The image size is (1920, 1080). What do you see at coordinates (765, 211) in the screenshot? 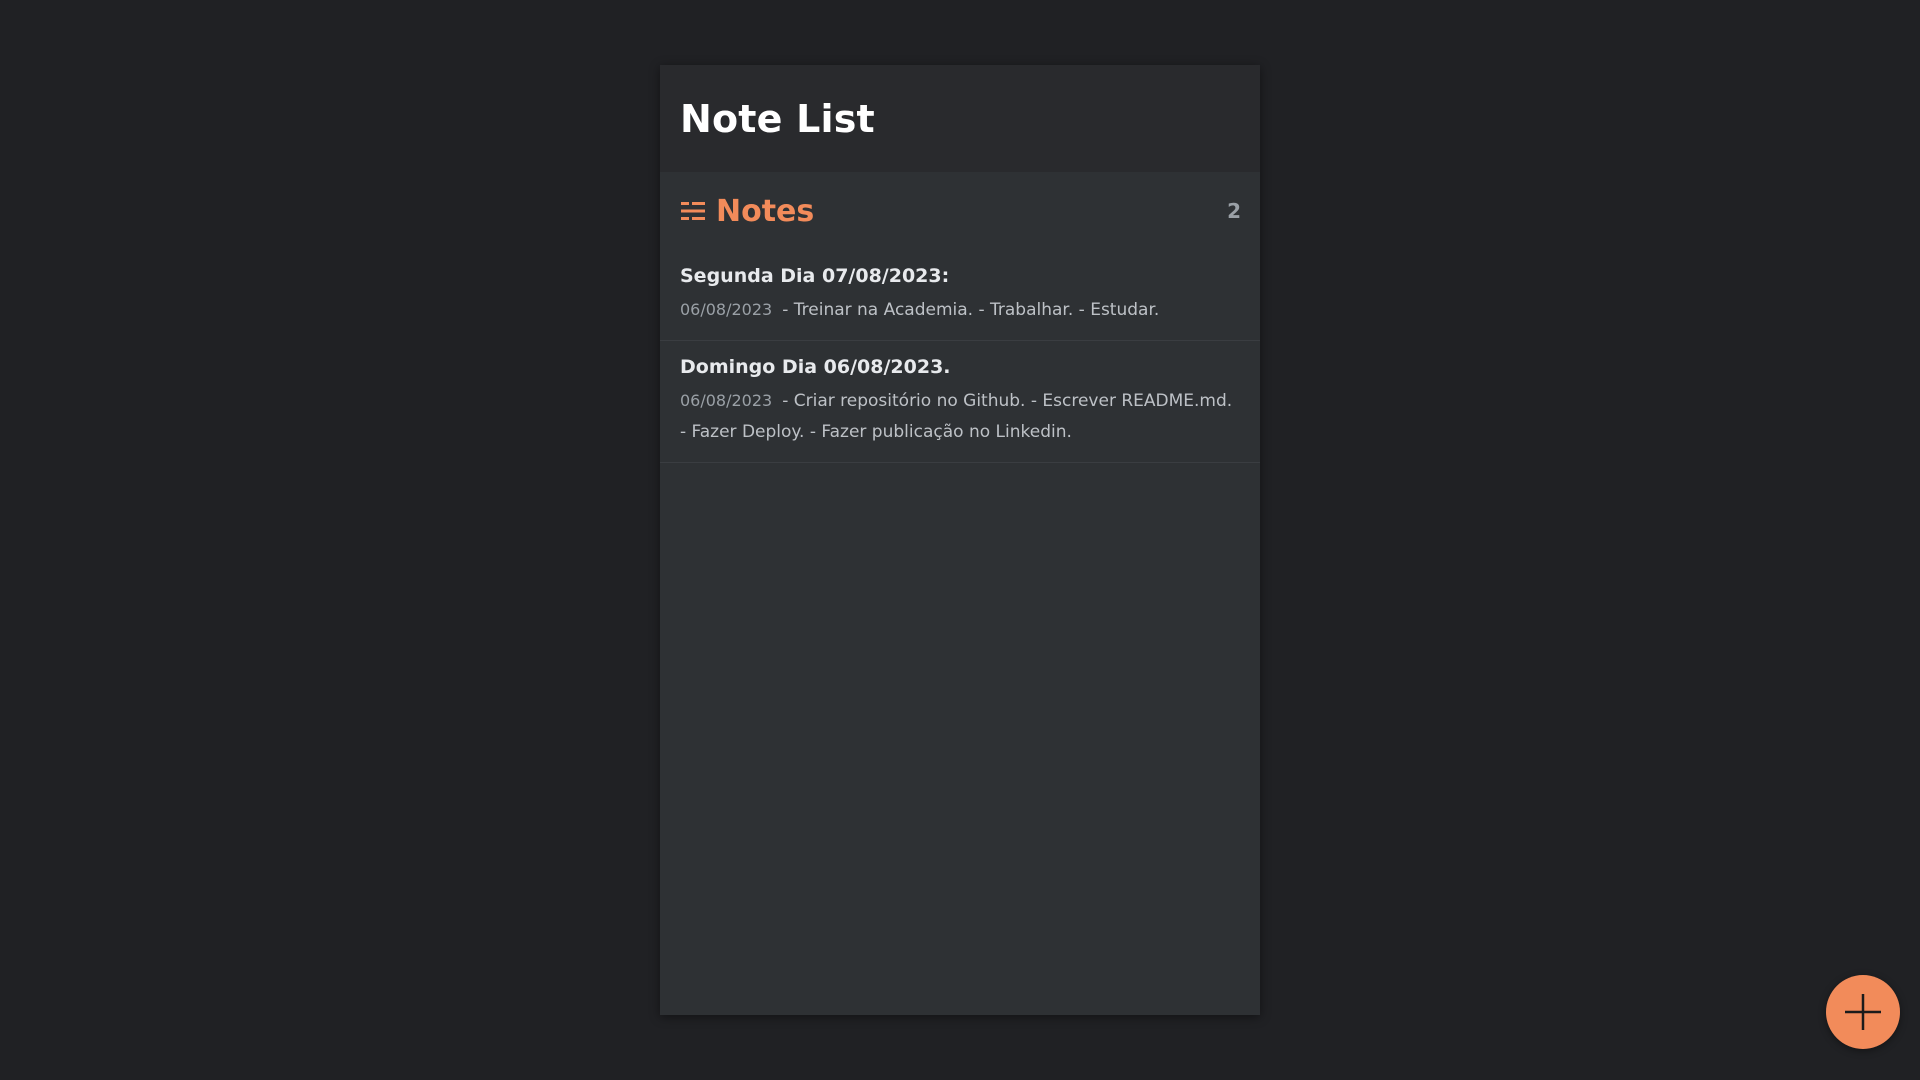
I see `notes-section-label: Notes` at bounding box center [765, 211].